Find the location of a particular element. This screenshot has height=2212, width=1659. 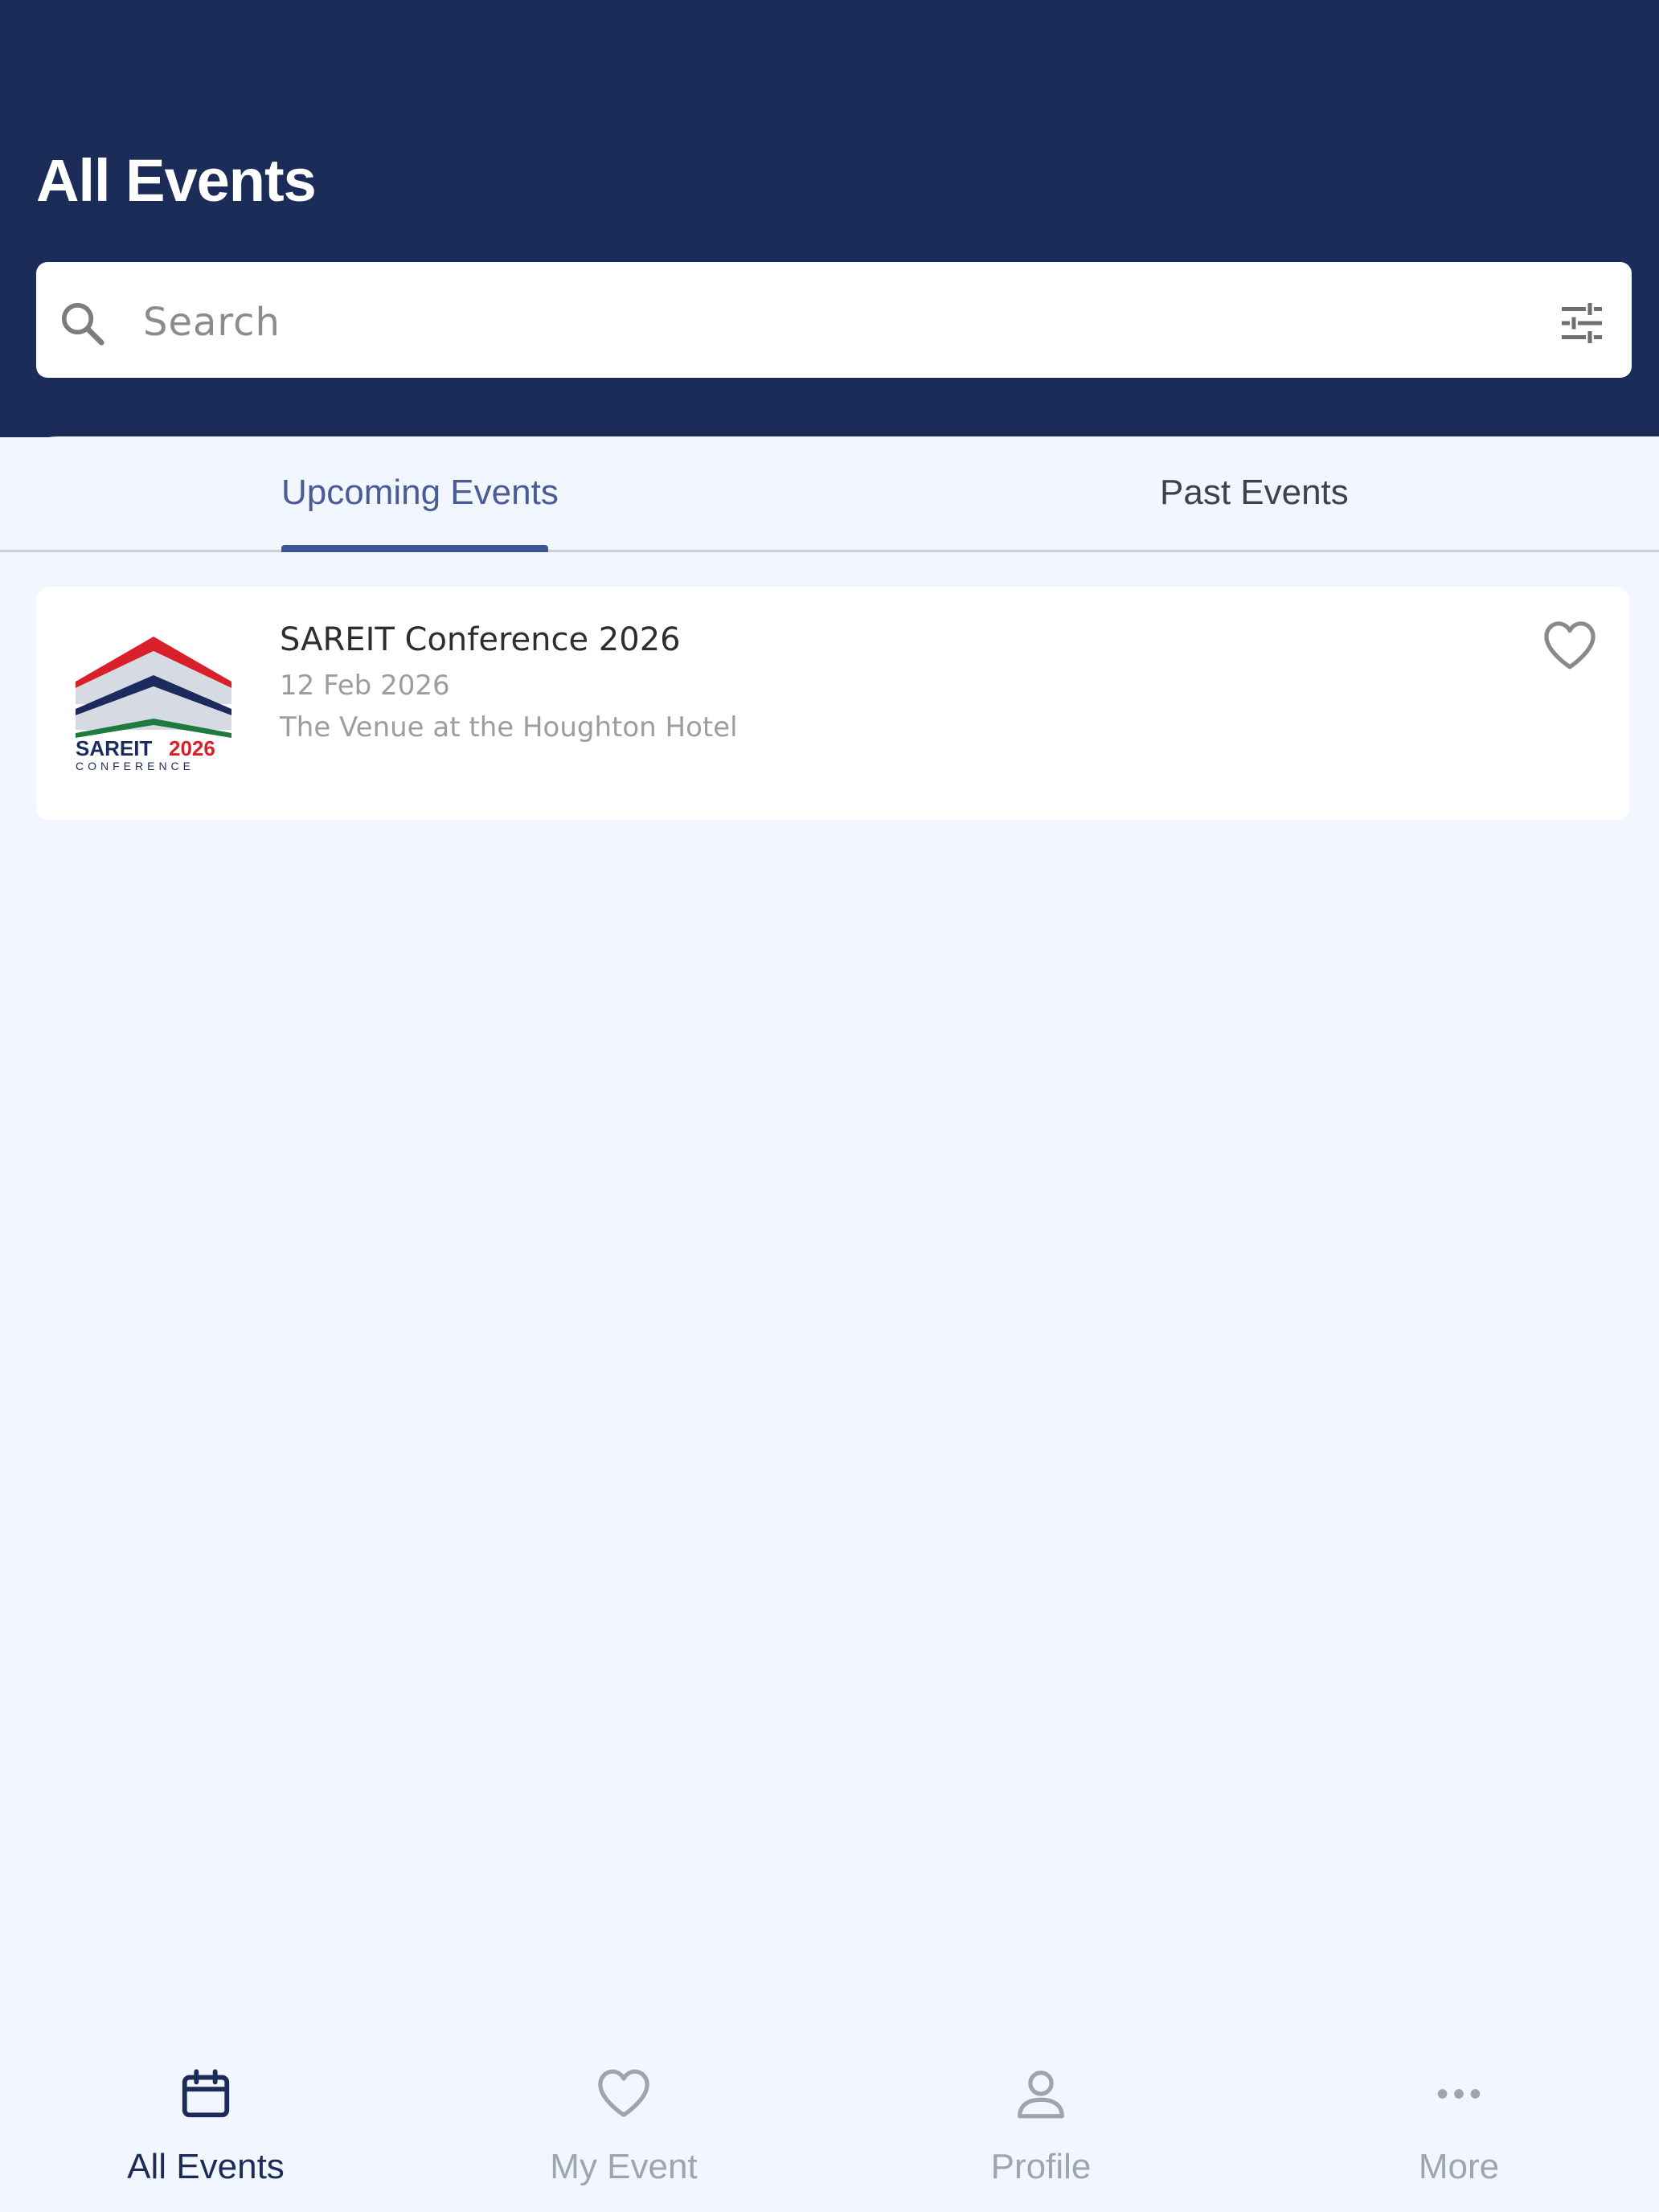

calendar-icon is located at coordinates (206, 2093).